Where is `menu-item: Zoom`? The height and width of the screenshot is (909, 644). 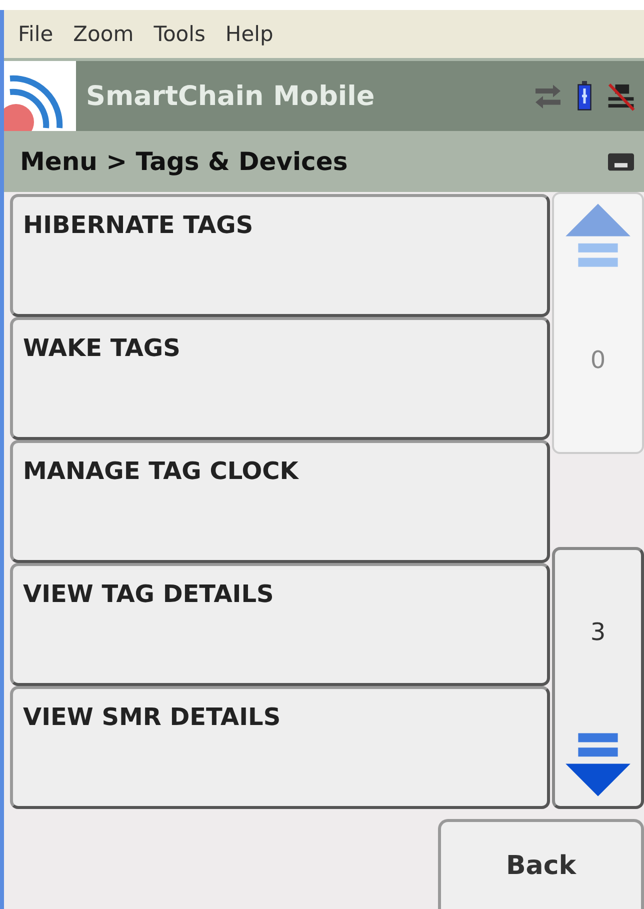
menu-item: Zoom is located at coordinates (103, 34).